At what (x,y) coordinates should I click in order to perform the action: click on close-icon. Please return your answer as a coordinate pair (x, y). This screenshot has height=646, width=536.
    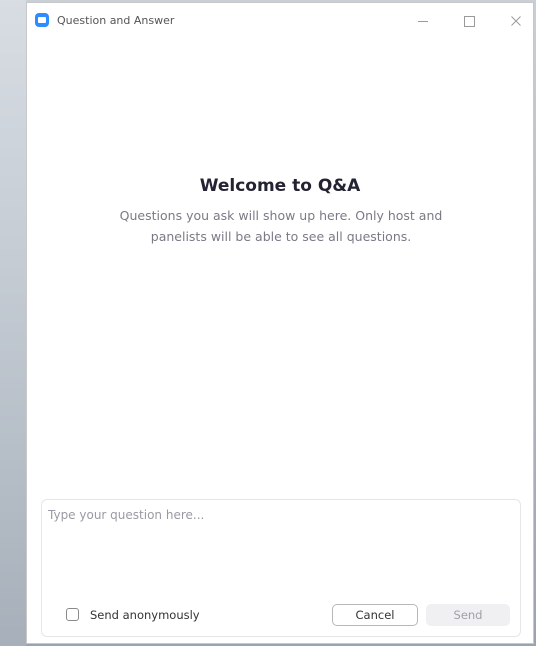
    Looking at the image, I should click on (516, 21).